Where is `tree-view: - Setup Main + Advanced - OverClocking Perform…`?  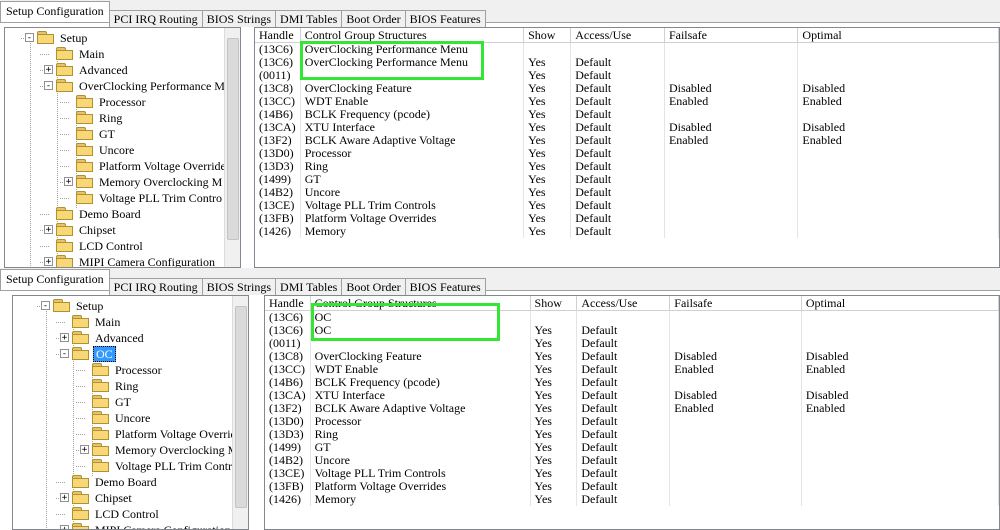 tree-view: - Setup Main + Advanced - OverClocking Perform… is located at coordinates (122, 147).